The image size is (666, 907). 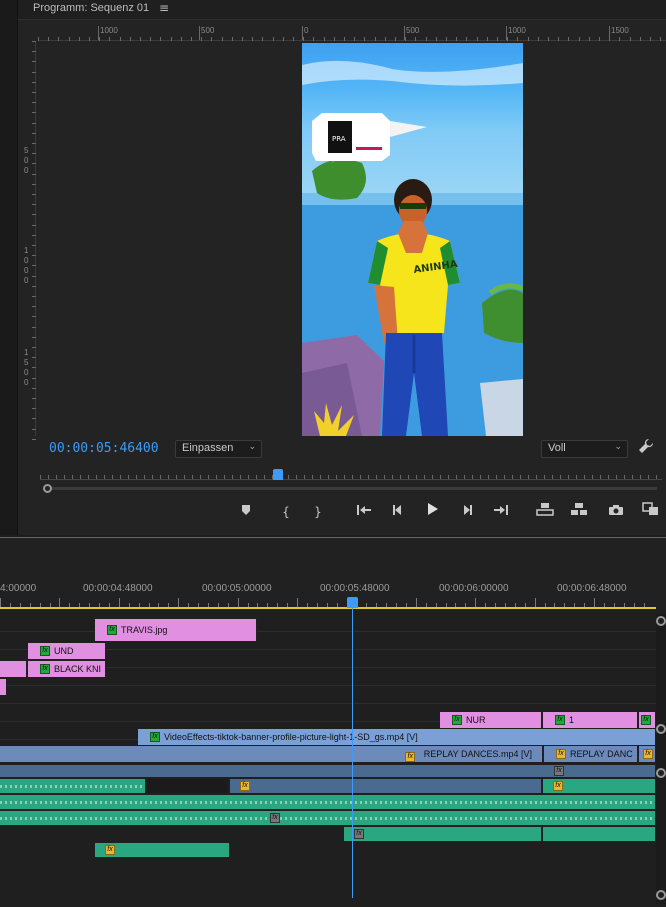 I want to click on monitor-playhead, so click(x=278, y=474).